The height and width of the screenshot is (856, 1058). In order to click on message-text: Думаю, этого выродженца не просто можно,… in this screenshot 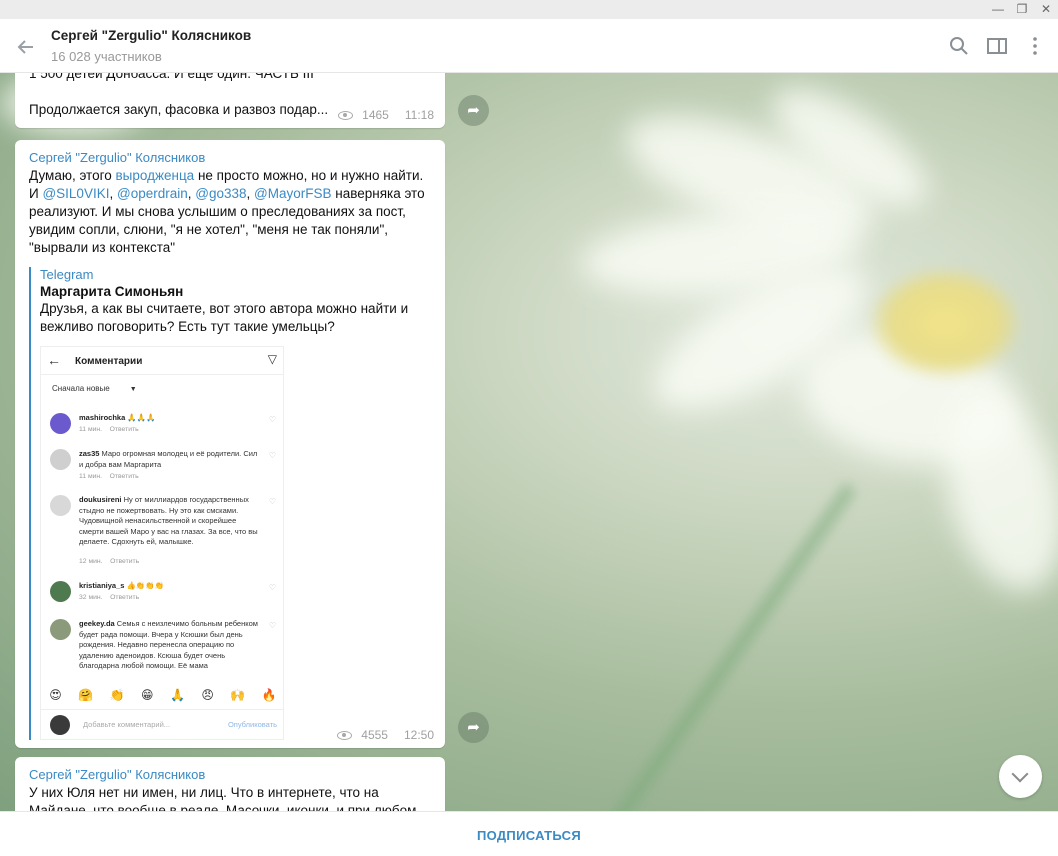, I will do `click(227, 211)`.